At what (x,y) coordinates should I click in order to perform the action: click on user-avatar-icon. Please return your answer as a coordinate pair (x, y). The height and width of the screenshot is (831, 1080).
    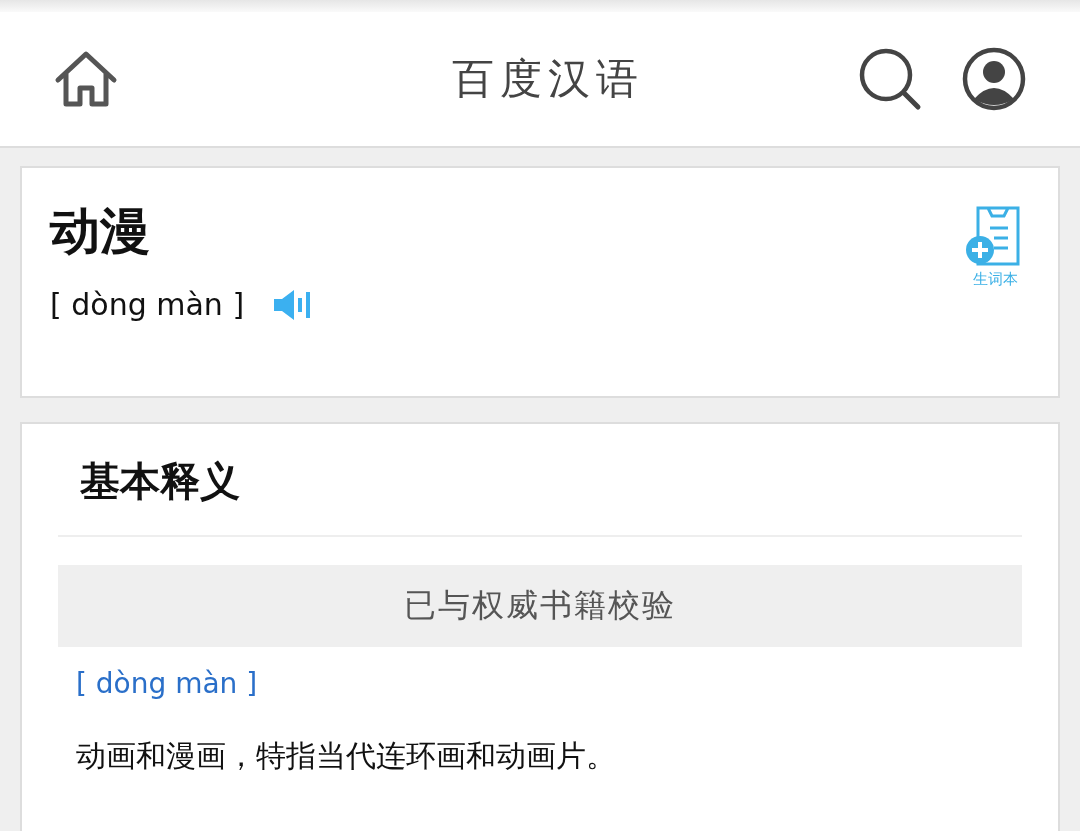
    Looking at the image, I should click on (994, 79).